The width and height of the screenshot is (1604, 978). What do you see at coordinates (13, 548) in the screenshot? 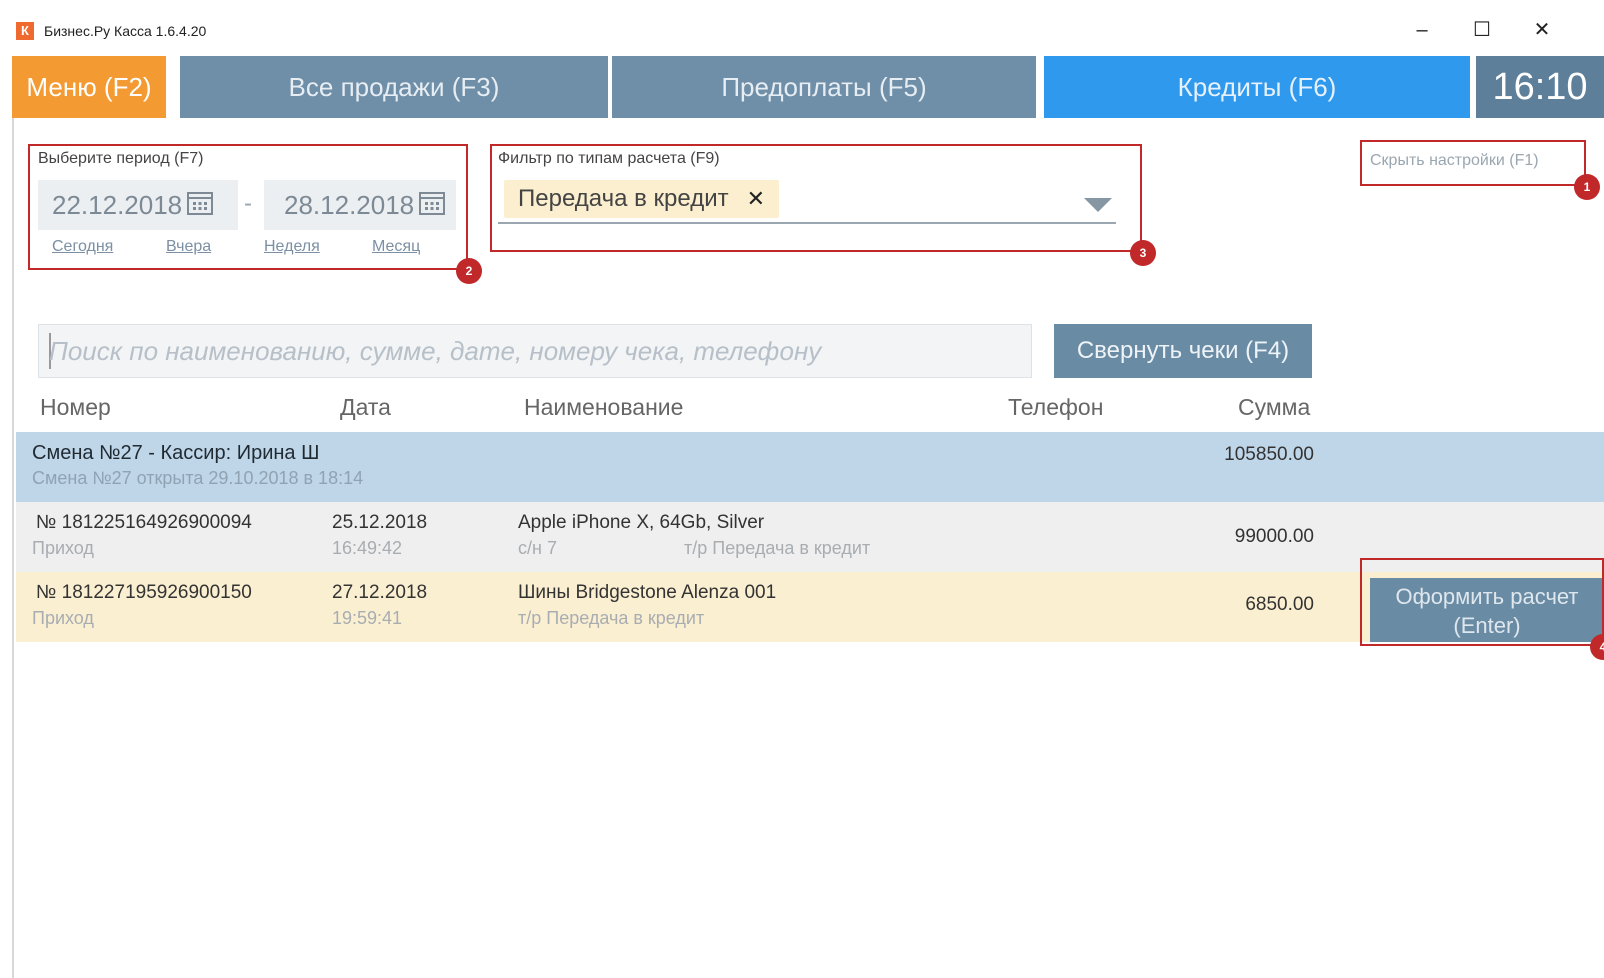
I see `panel-border` at bounding box center [13, 548].